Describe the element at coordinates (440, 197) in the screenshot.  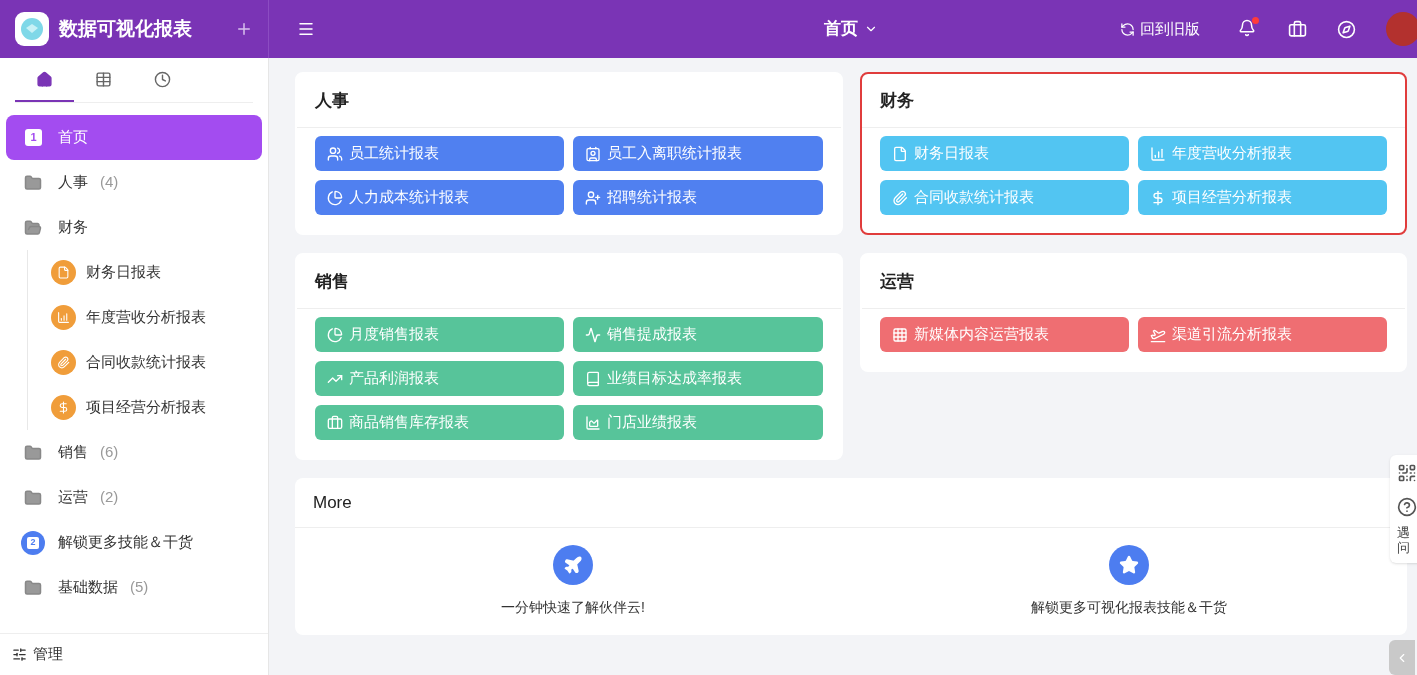
I see `report-button: 人力成本统计报表` at that location.